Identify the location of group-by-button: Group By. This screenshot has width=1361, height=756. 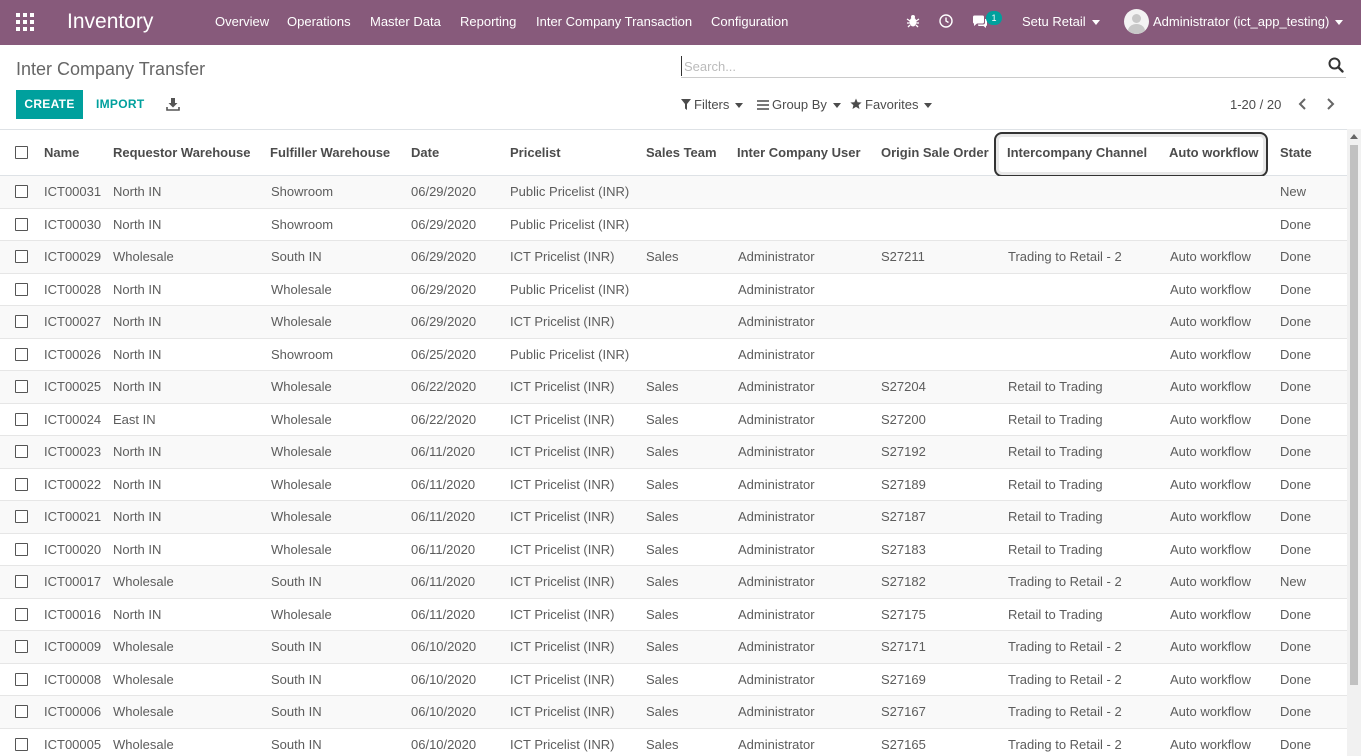
(799, 104).